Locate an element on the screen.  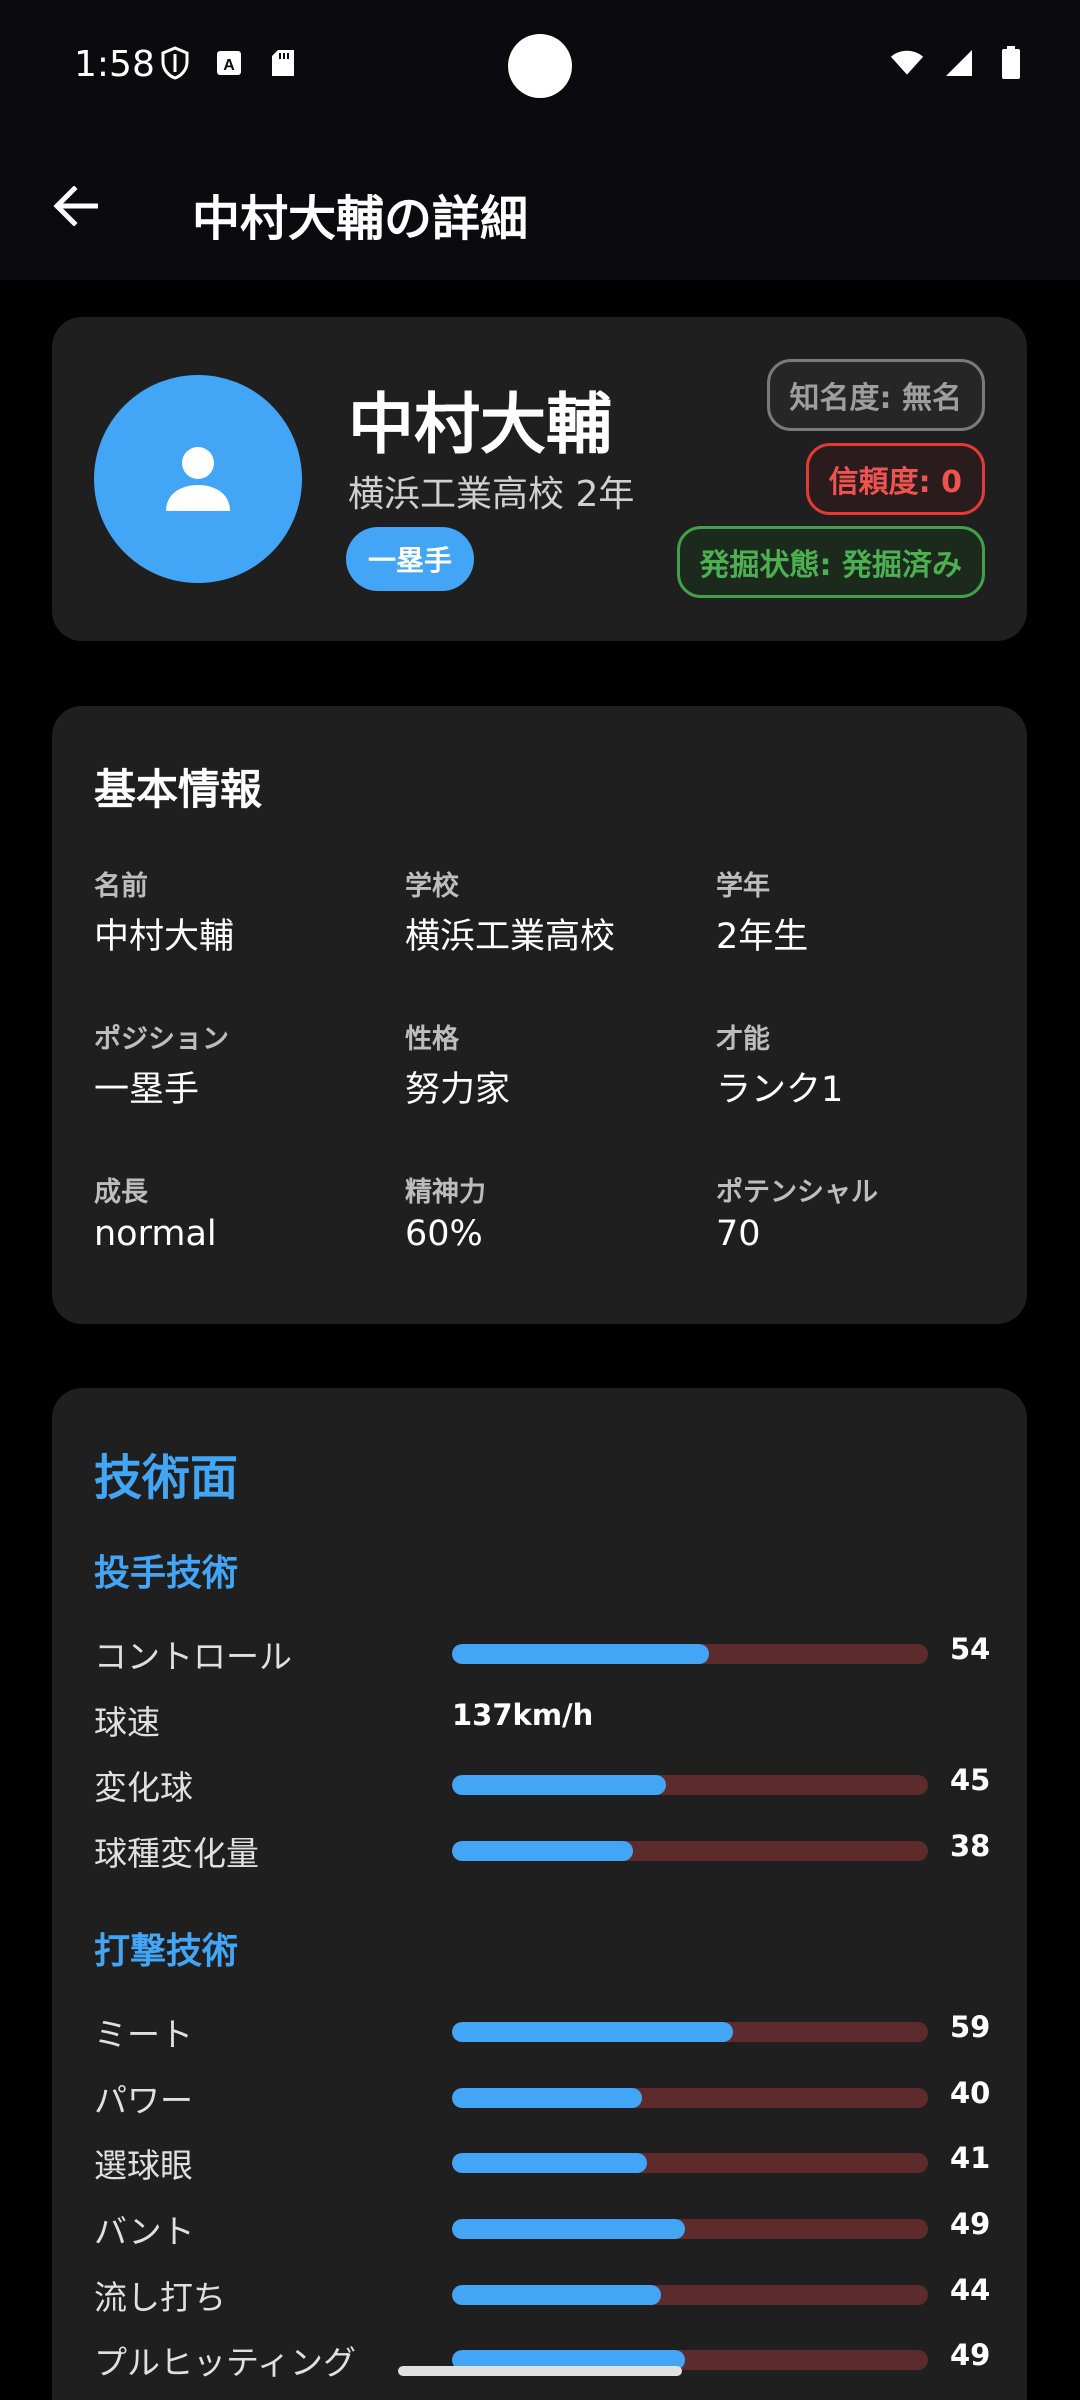
stat-label: プルヒッティング is located at coordinates (225, 2362).